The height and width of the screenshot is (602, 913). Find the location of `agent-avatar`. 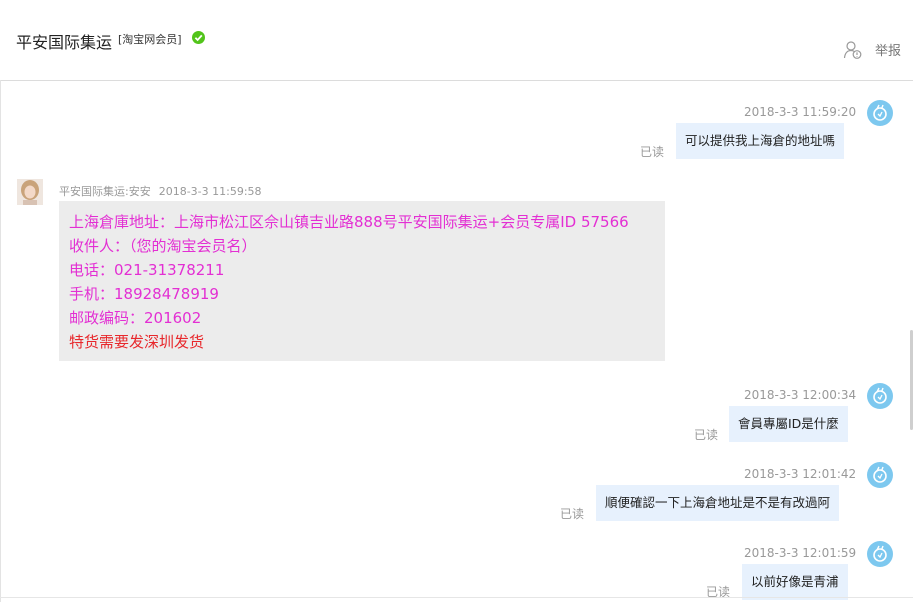

agent-avatar is located at coordinates (30, 192).